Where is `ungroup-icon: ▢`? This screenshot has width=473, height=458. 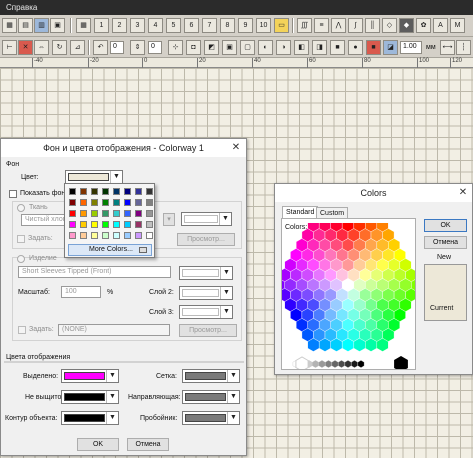 ungroup-icon: ▢ is located at coordinates (247, 47).